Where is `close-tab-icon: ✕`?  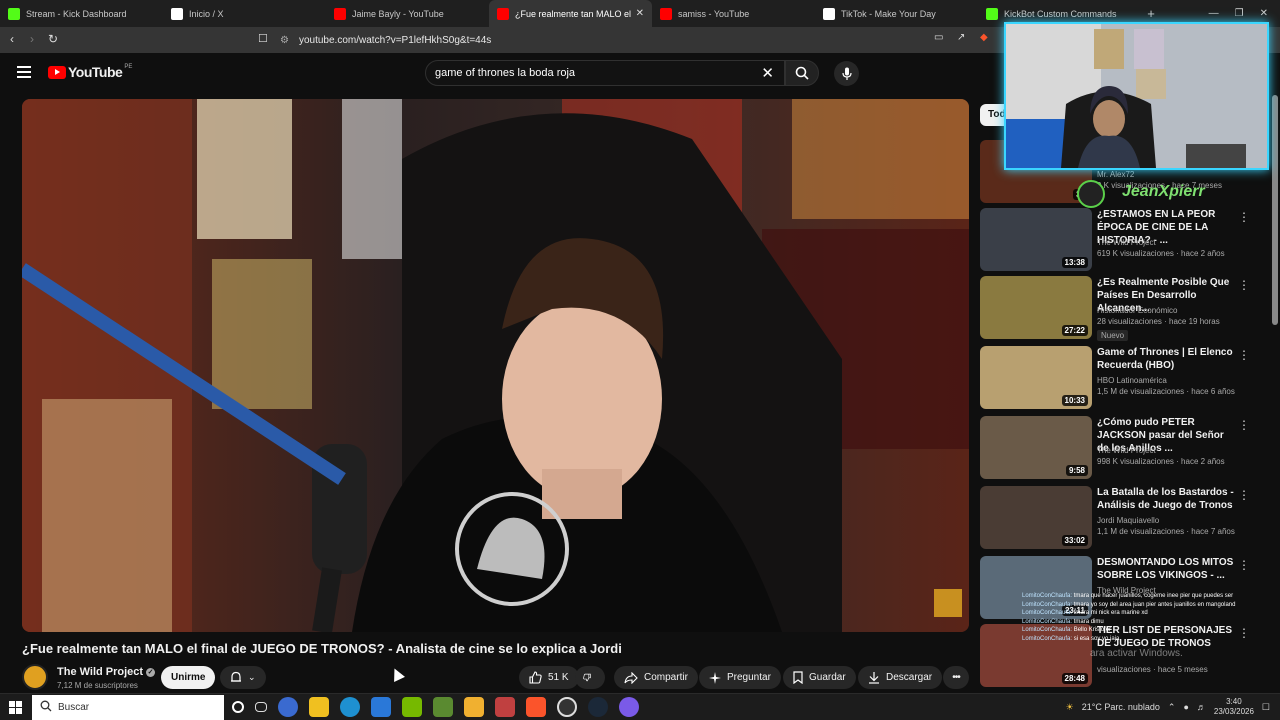
close-tab-icon: ✕ is located at coordinates (640, 13).